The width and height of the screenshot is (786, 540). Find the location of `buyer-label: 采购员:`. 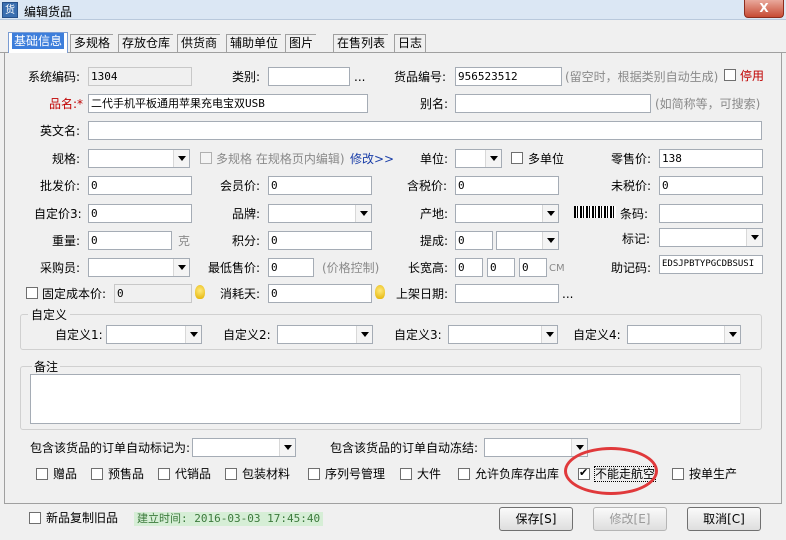

buyer-label: 采购员: is located at coordinates (60, 268).